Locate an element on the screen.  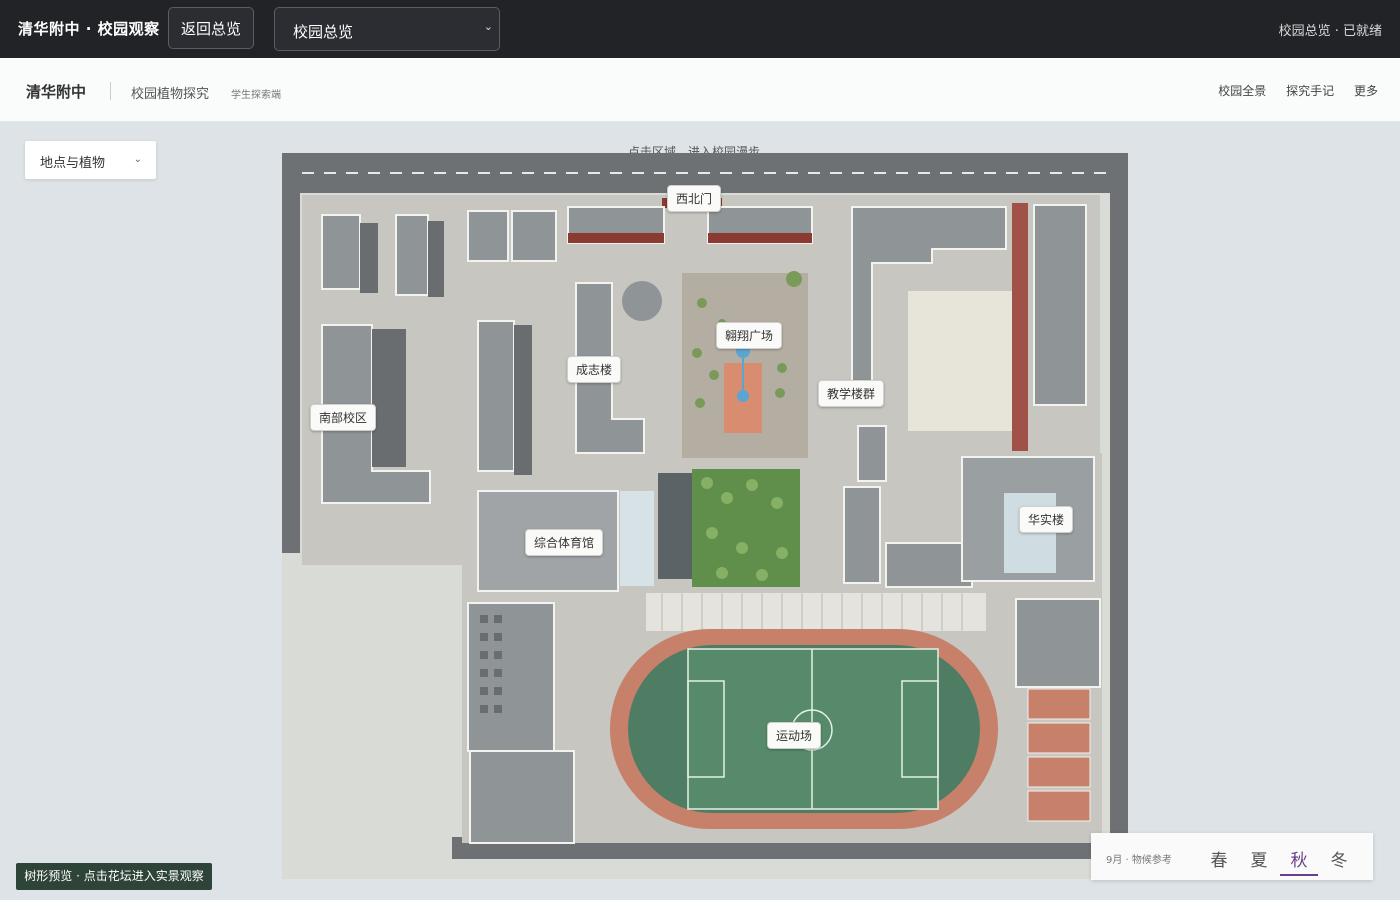
map-label-huashi-building: 华实楼 is located at coordinates (1046, 519).